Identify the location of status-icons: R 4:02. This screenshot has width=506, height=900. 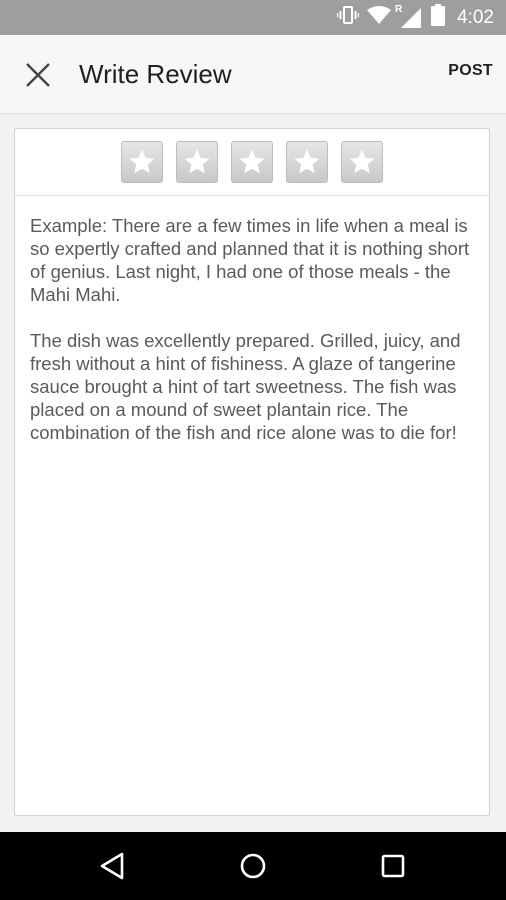
(415, 17).